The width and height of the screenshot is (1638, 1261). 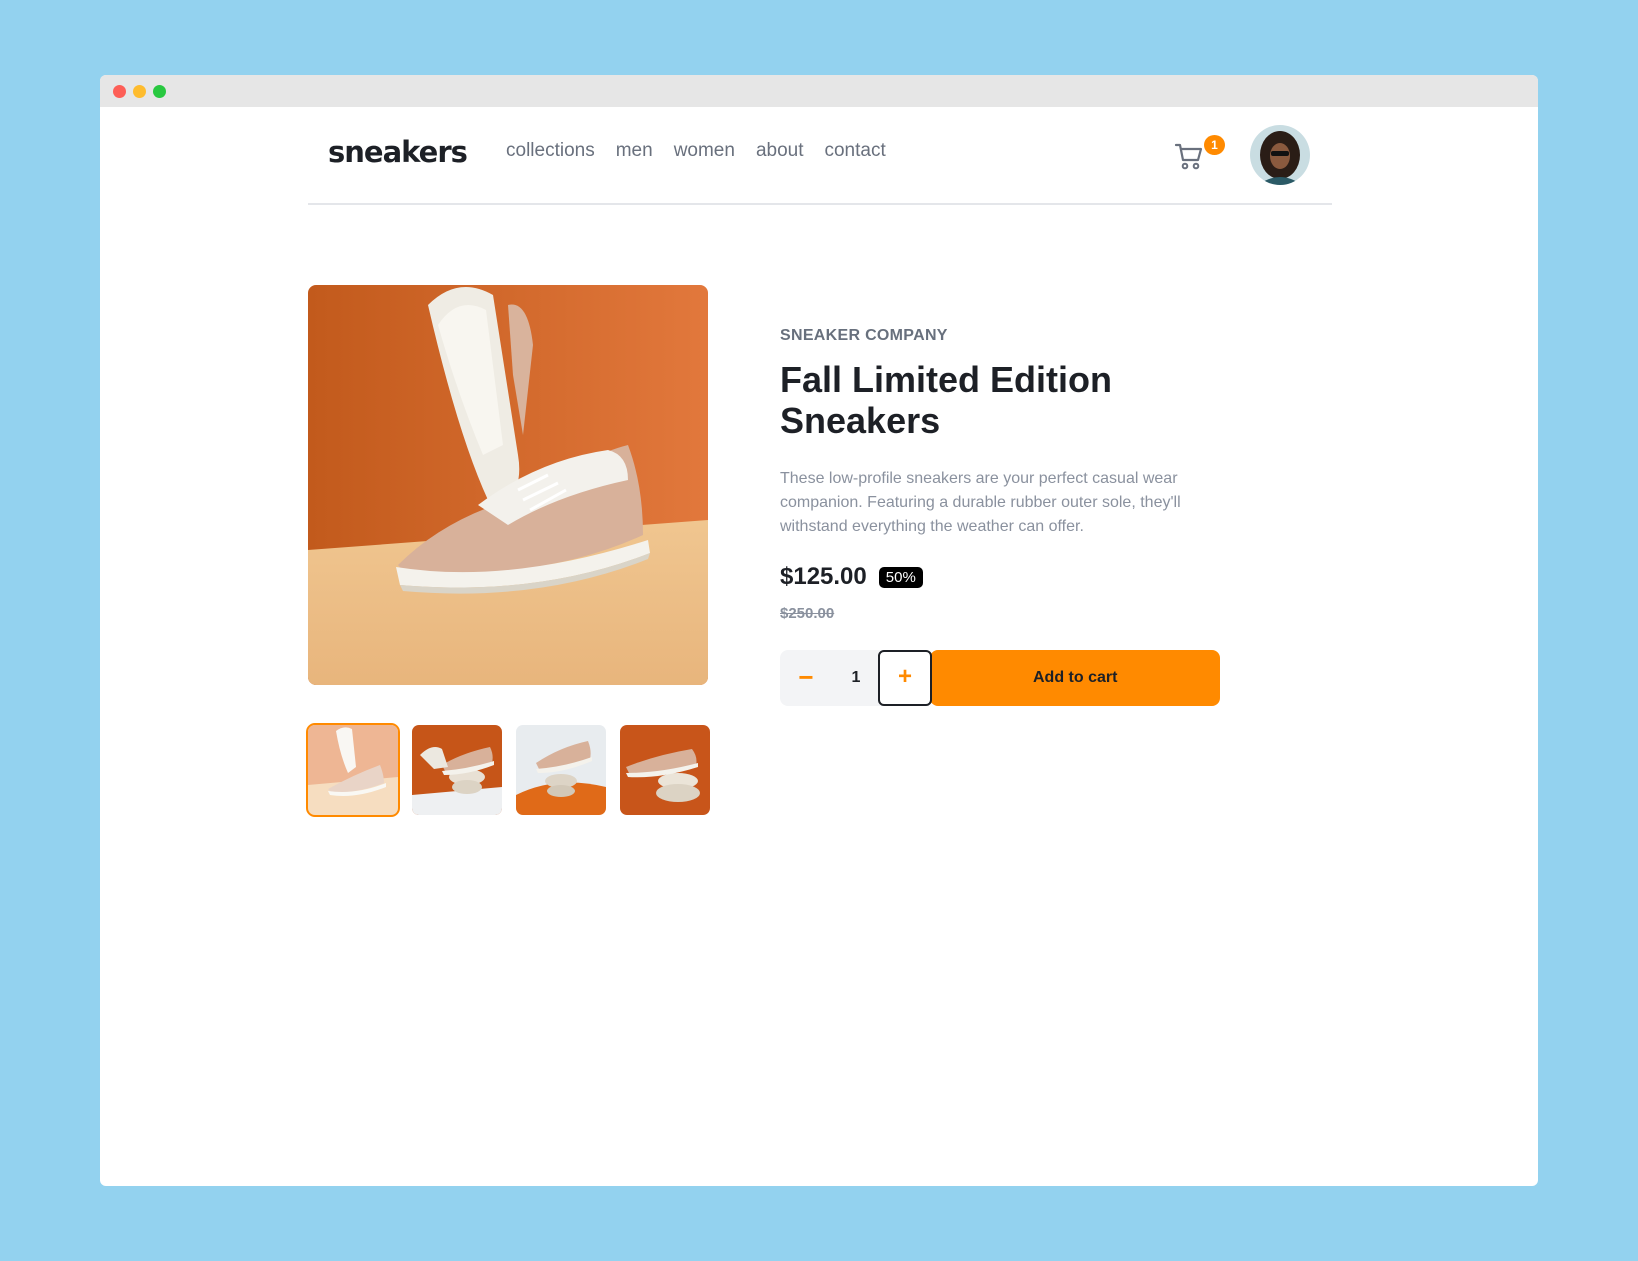 What do you see at coordinates (119, 91) in the screenshot?
I see `close-window-button` at bounding box center [119, 91].